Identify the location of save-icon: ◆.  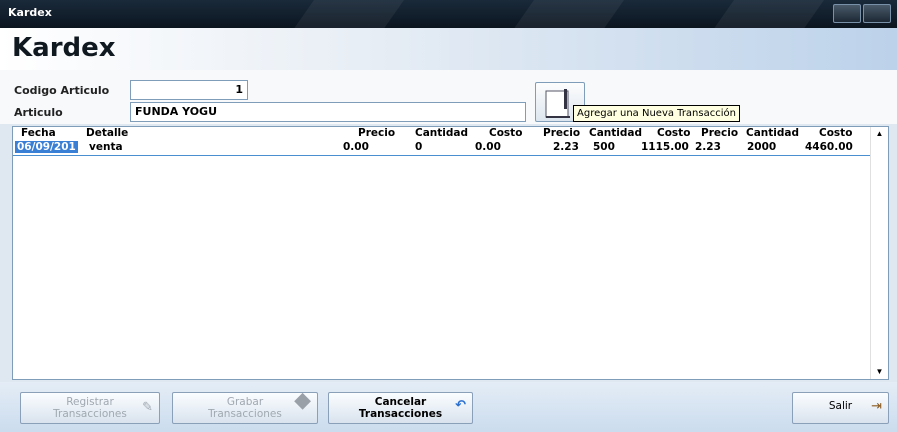
(302, 400).